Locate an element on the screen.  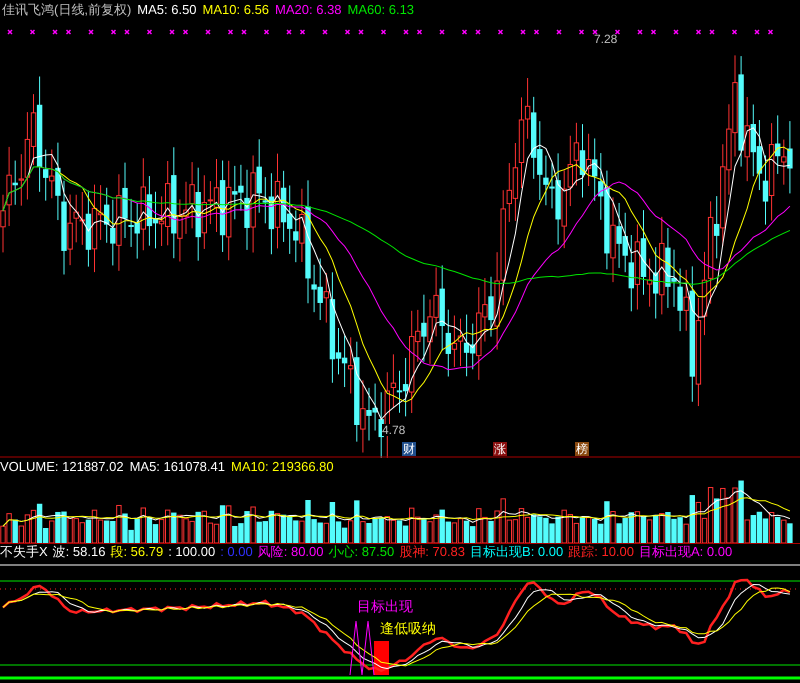
indicator-value: : 100.00 is located at coordinates (192, 551).